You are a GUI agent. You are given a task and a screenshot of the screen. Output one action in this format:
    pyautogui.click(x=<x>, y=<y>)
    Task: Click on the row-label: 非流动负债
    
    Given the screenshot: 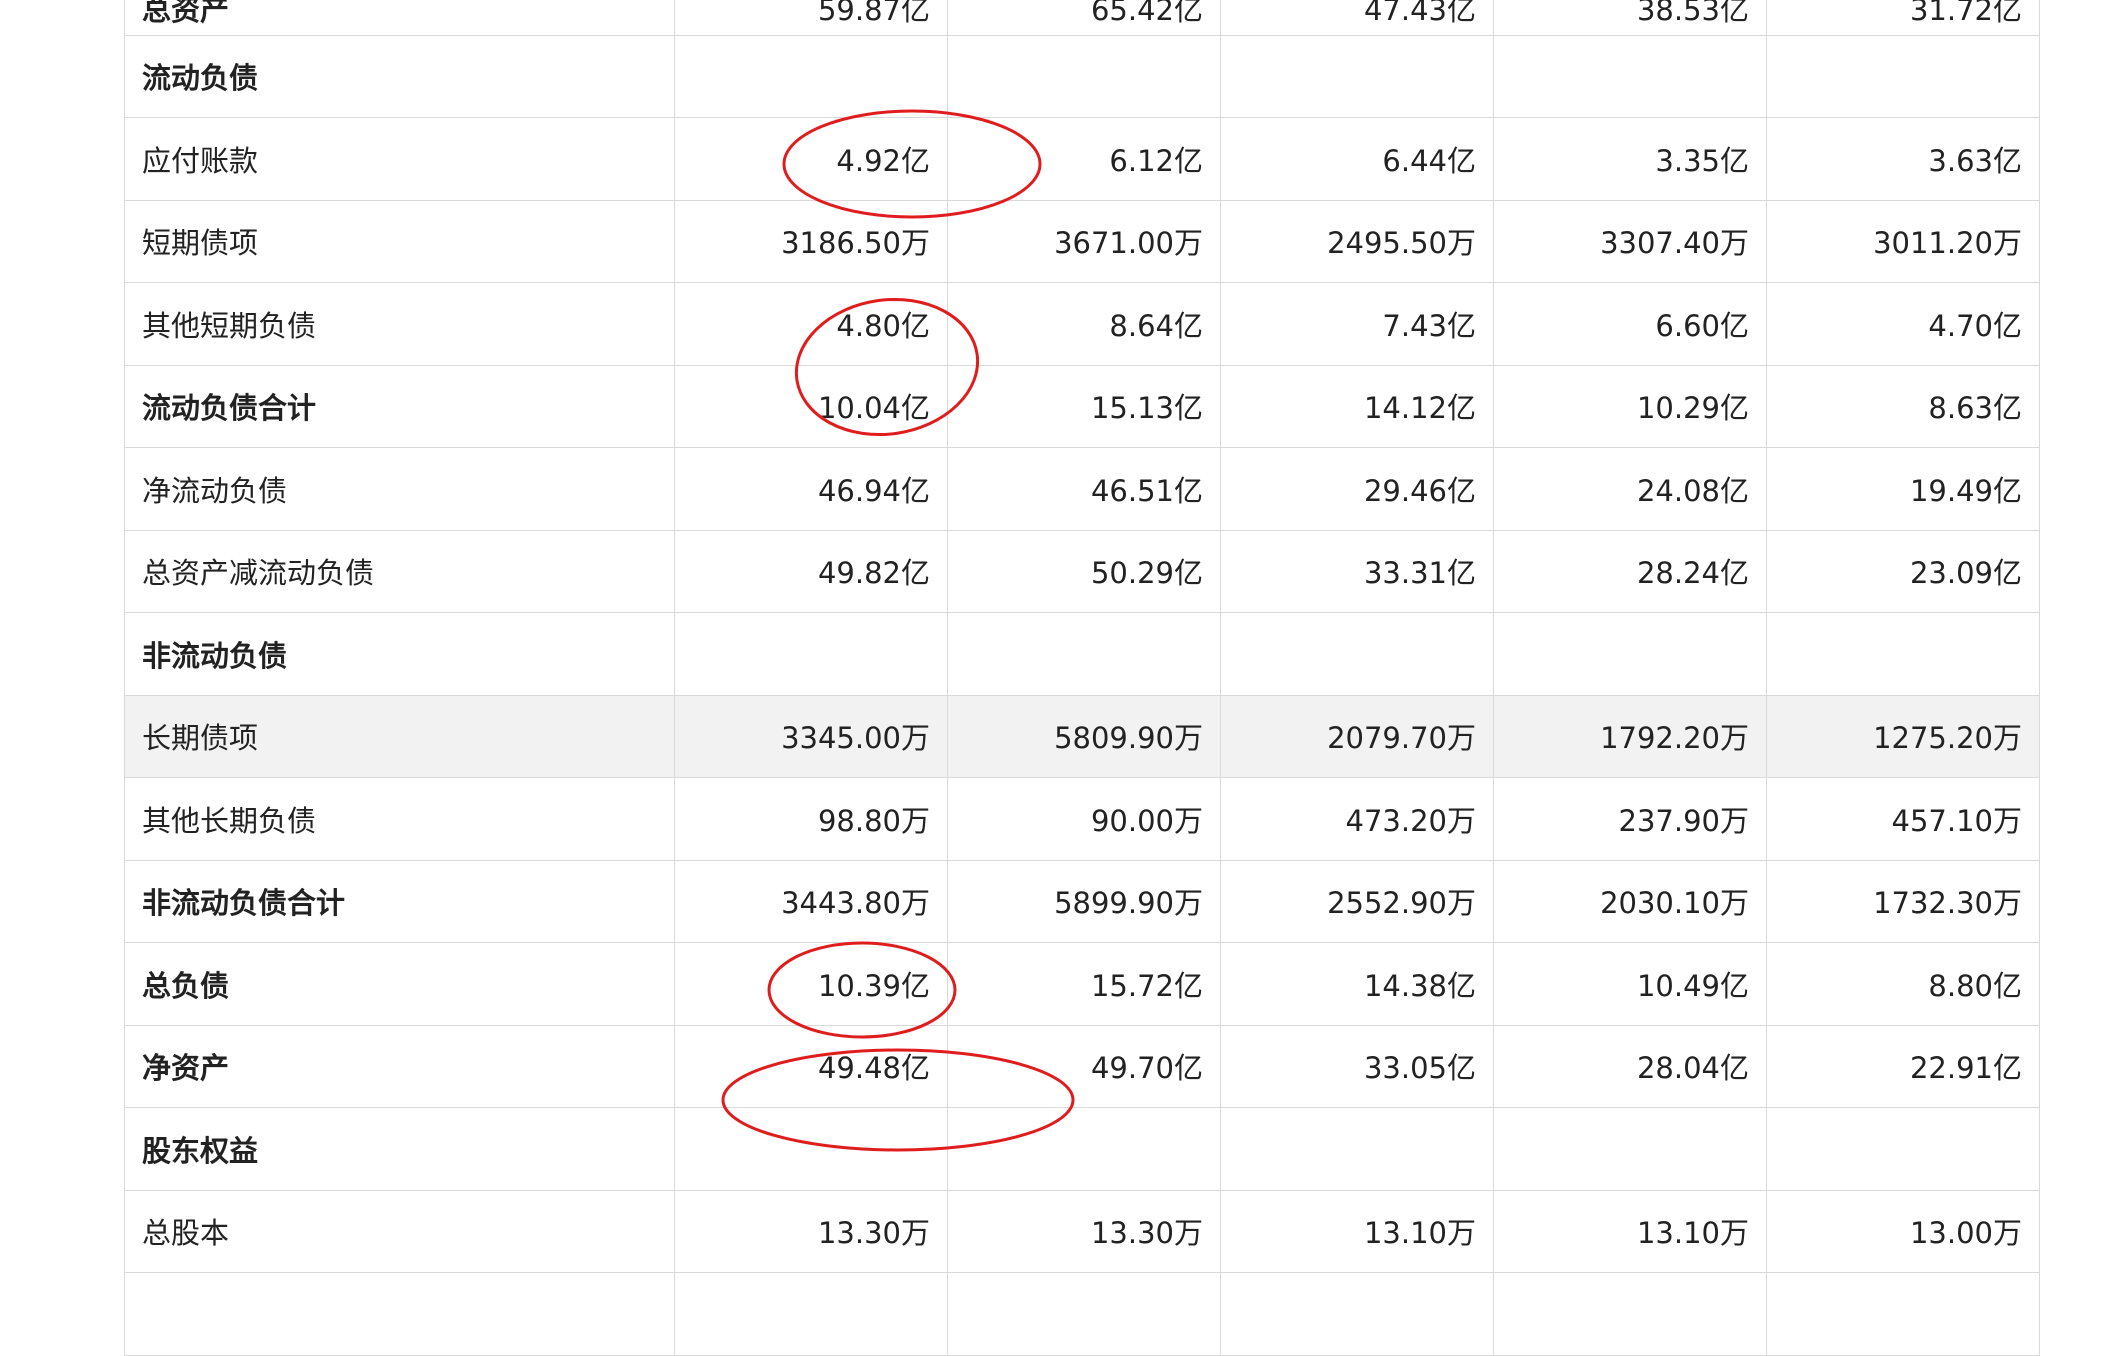 What is the action you would take?
    pyautogui.click(x=399, y=654)
    